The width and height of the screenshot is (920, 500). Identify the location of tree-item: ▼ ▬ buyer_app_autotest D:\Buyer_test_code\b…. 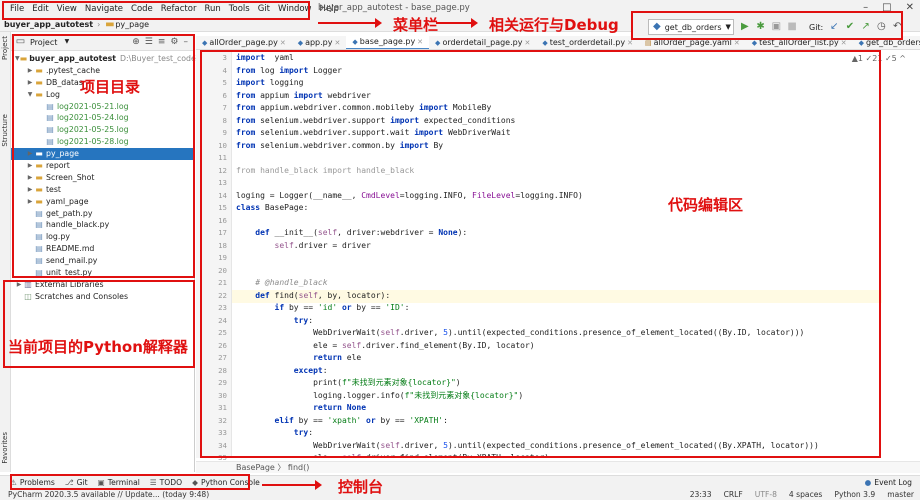
(109, 59).